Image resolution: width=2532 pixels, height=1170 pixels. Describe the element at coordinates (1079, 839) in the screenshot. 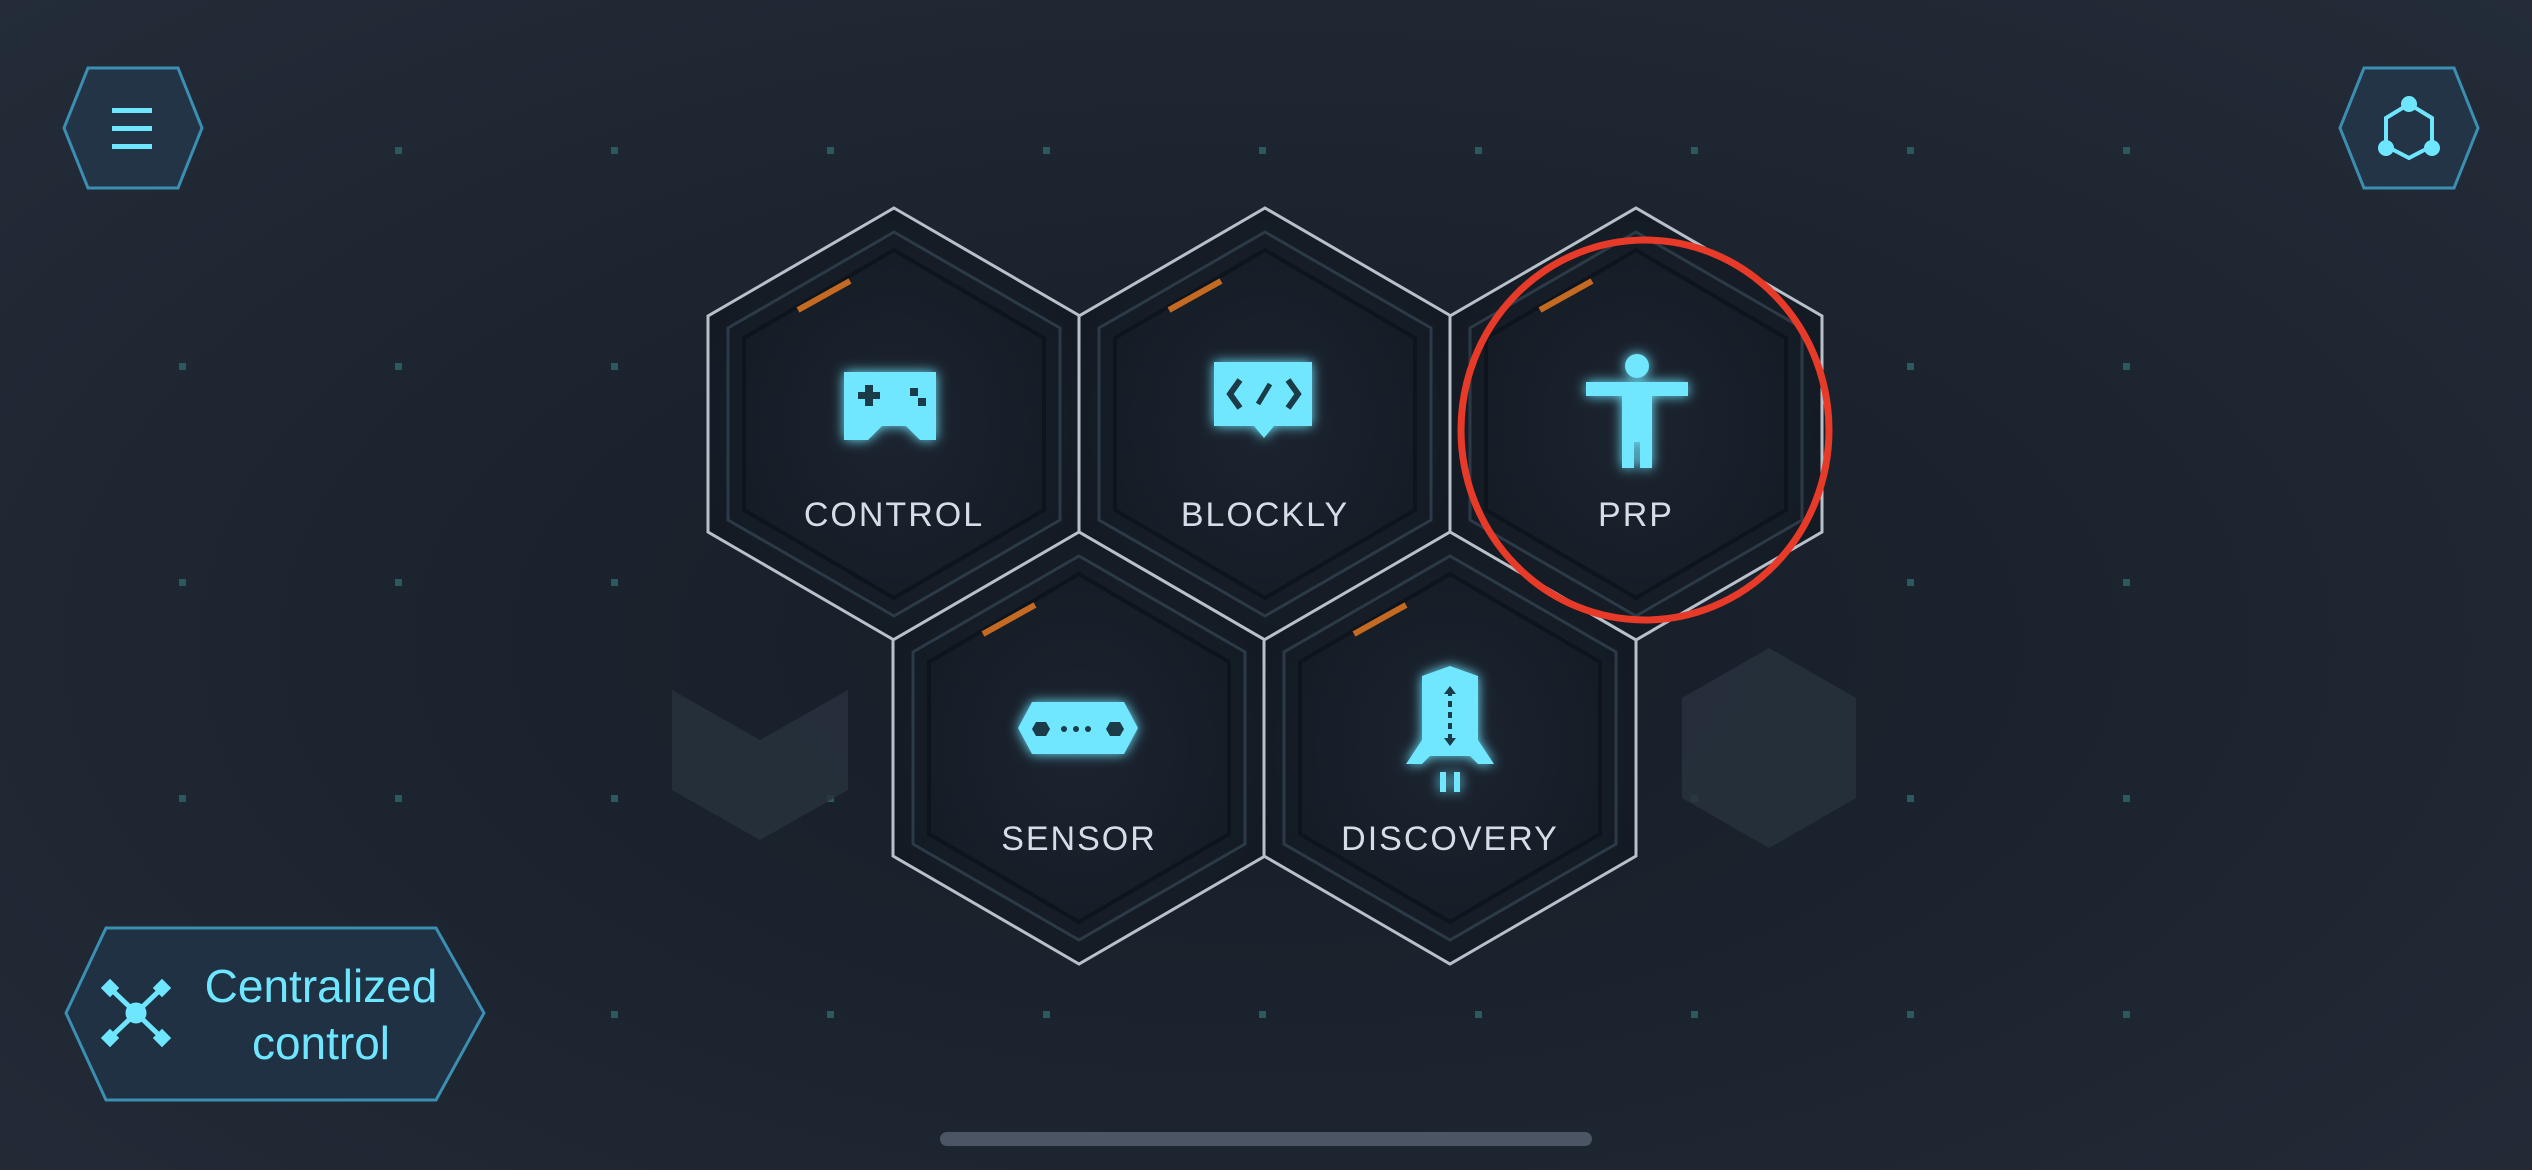

I see `tile-label-sensor: SENSOR` at that location.